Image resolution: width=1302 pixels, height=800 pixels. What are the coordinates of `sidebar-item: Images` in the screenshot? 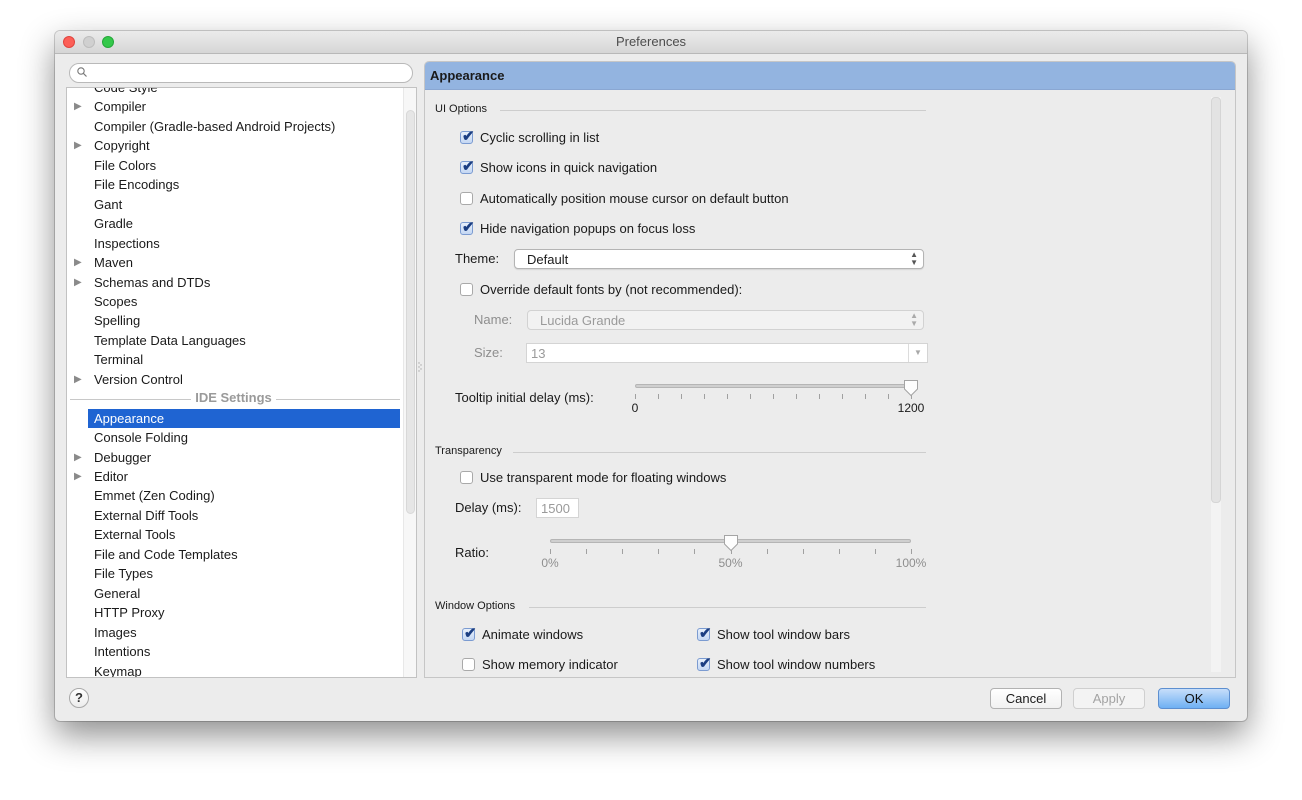 It's located at (227, 632).